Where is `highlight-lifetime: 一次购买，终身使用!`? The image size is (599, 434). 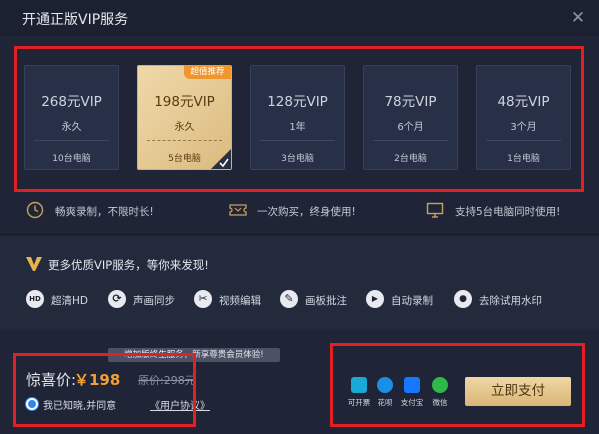 highlight-lifetime: 一次购买，终身使用! is located at coordinates (308, 210).